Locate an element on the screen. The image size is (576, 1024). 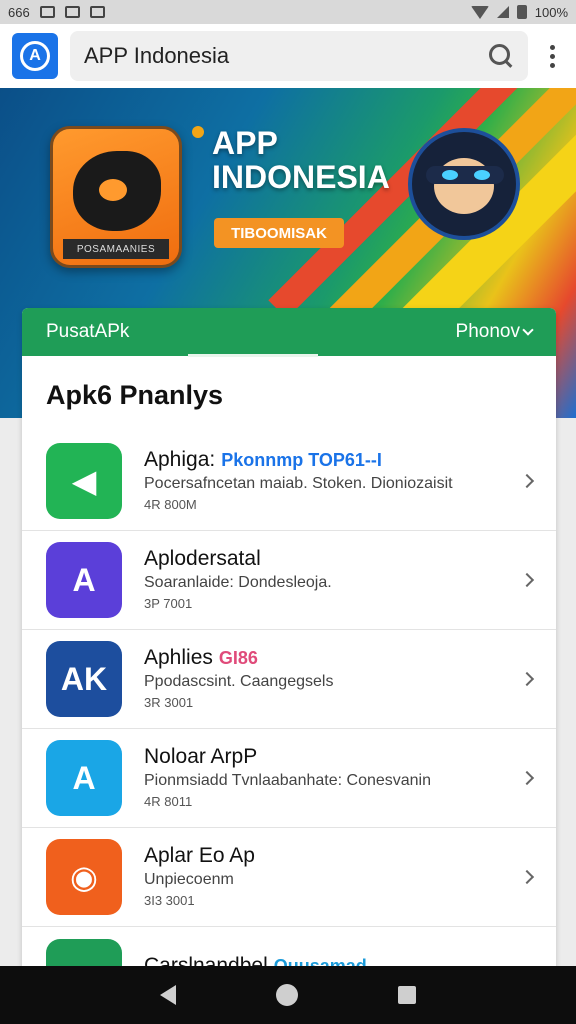
mascot-icon is located at coordinates (464, 184).